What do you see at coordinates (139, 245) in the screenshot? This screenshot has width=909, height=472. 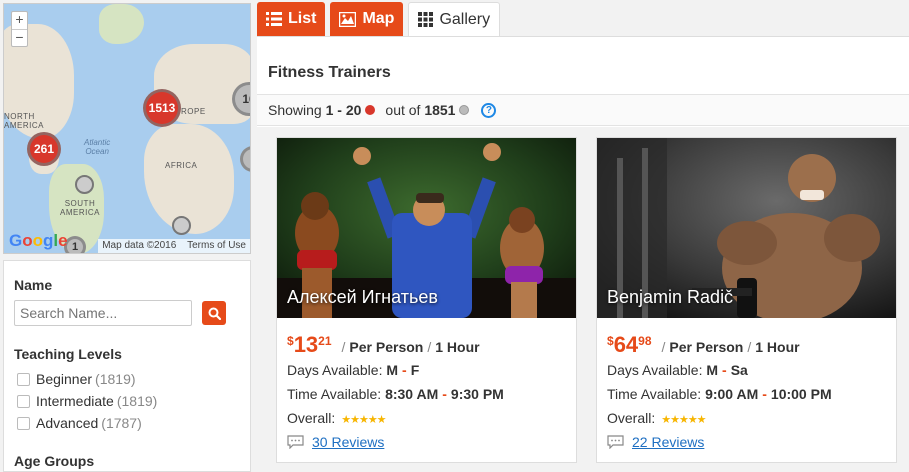 I see `map-data-credit: Map data ©2016` at bounding box center [139, 245].